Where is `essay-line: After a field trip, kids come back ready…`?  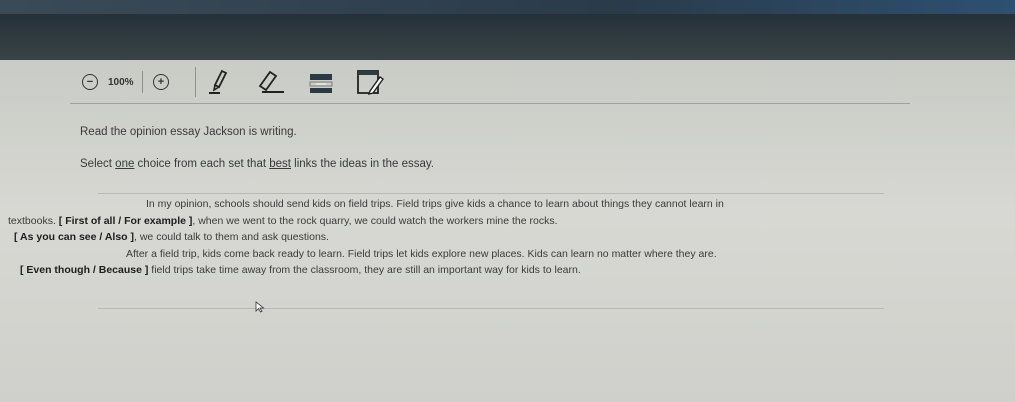
essay-line: After a field trip, kids come back ready… is located at coordinates (421, 253).